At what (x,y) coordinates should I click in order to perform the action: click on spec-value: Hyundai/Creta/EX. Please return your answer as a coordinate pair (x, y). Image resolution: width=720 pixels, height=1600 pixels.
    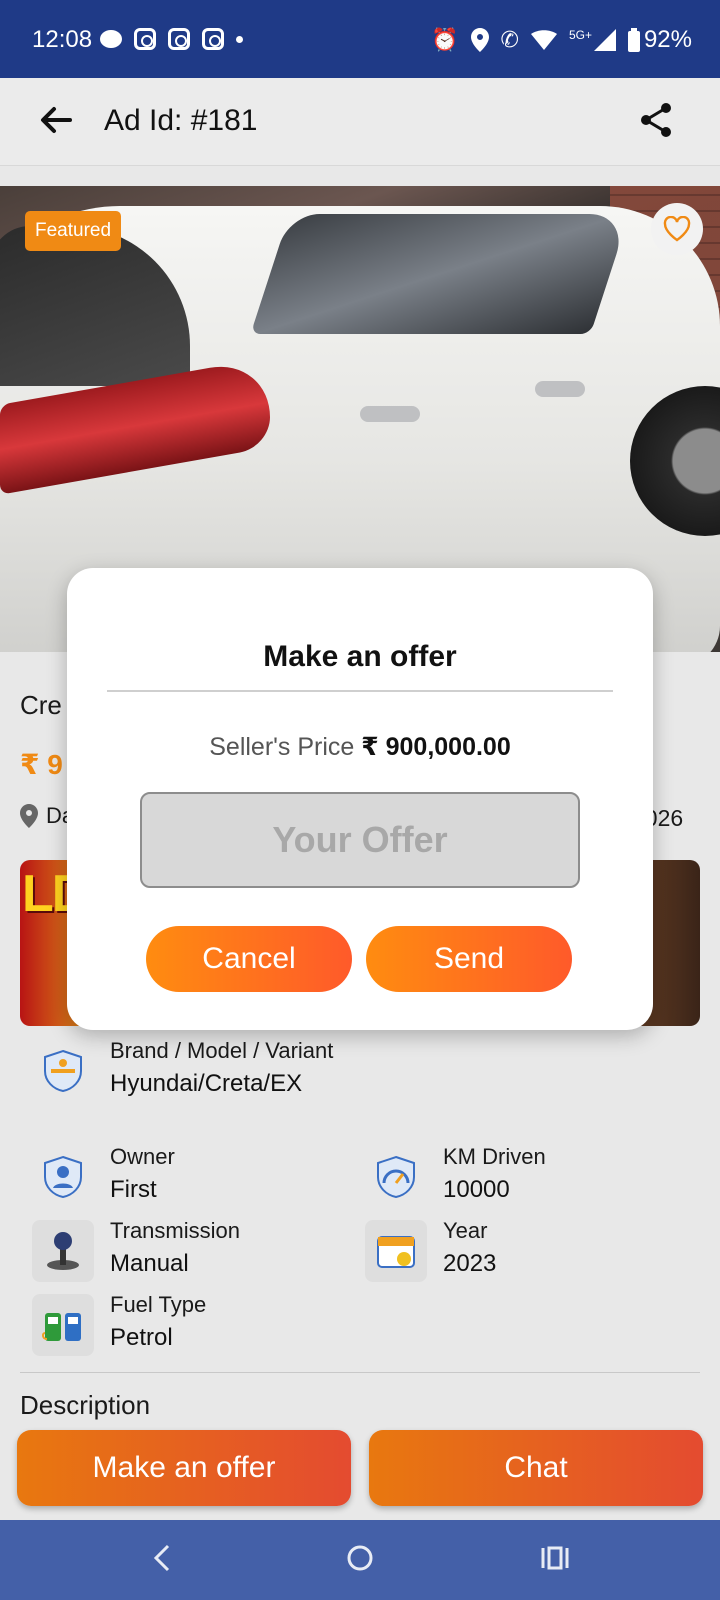
    Looking at the image, I should click on (206, 1083).